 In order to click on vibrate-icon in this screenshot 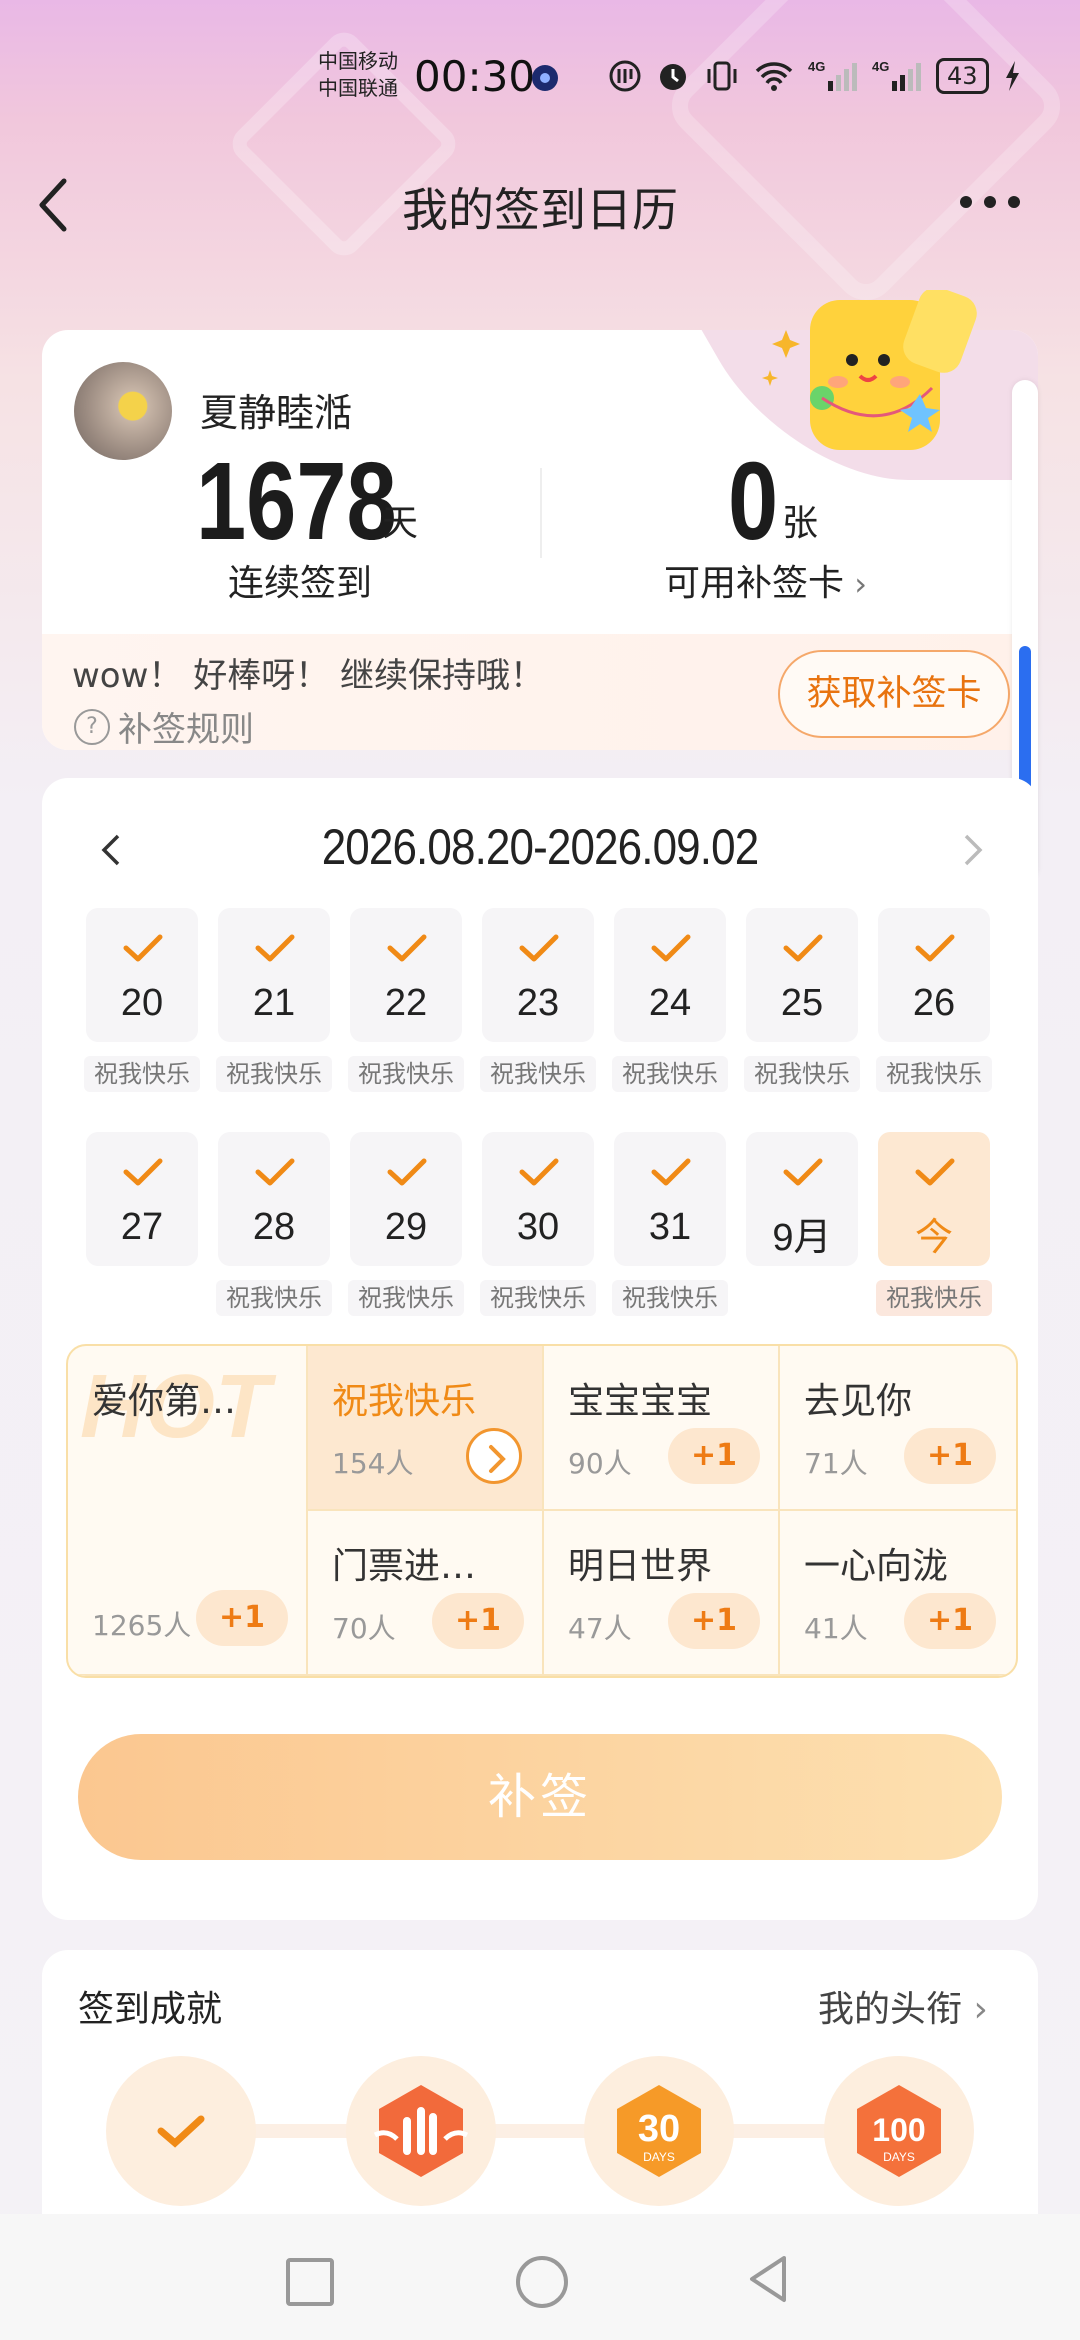, I will do `click(722, 76)`.